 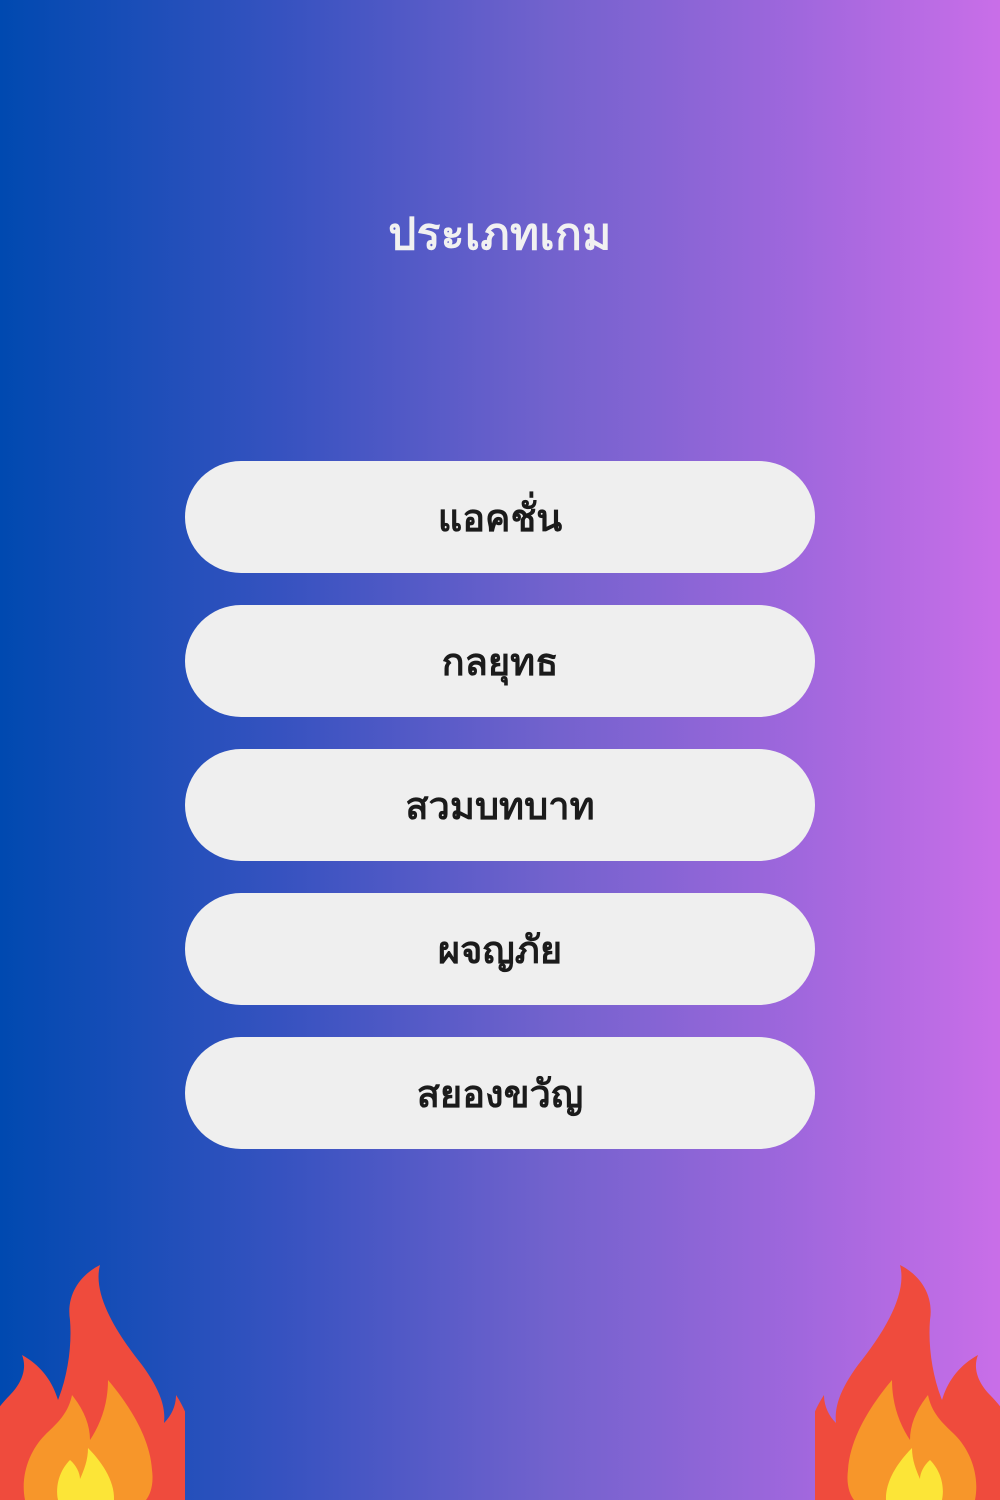 I want to click on genre-button-strategy: กลยุทธ, so click(x=500, y=661).